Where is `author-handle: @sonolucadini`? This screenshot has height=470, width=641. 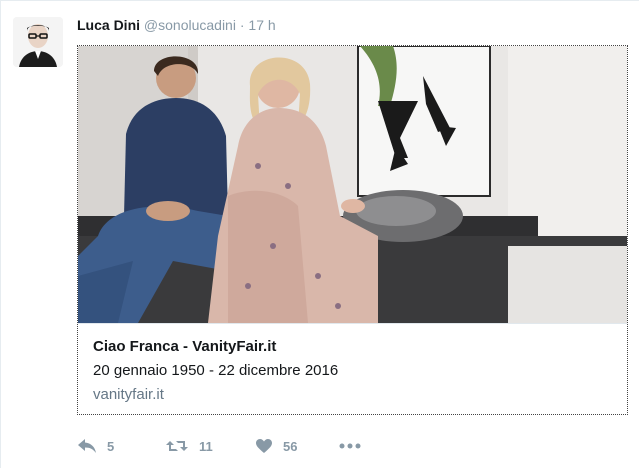 author-handle: @sonolucadini is located at coordinates (190, 25).